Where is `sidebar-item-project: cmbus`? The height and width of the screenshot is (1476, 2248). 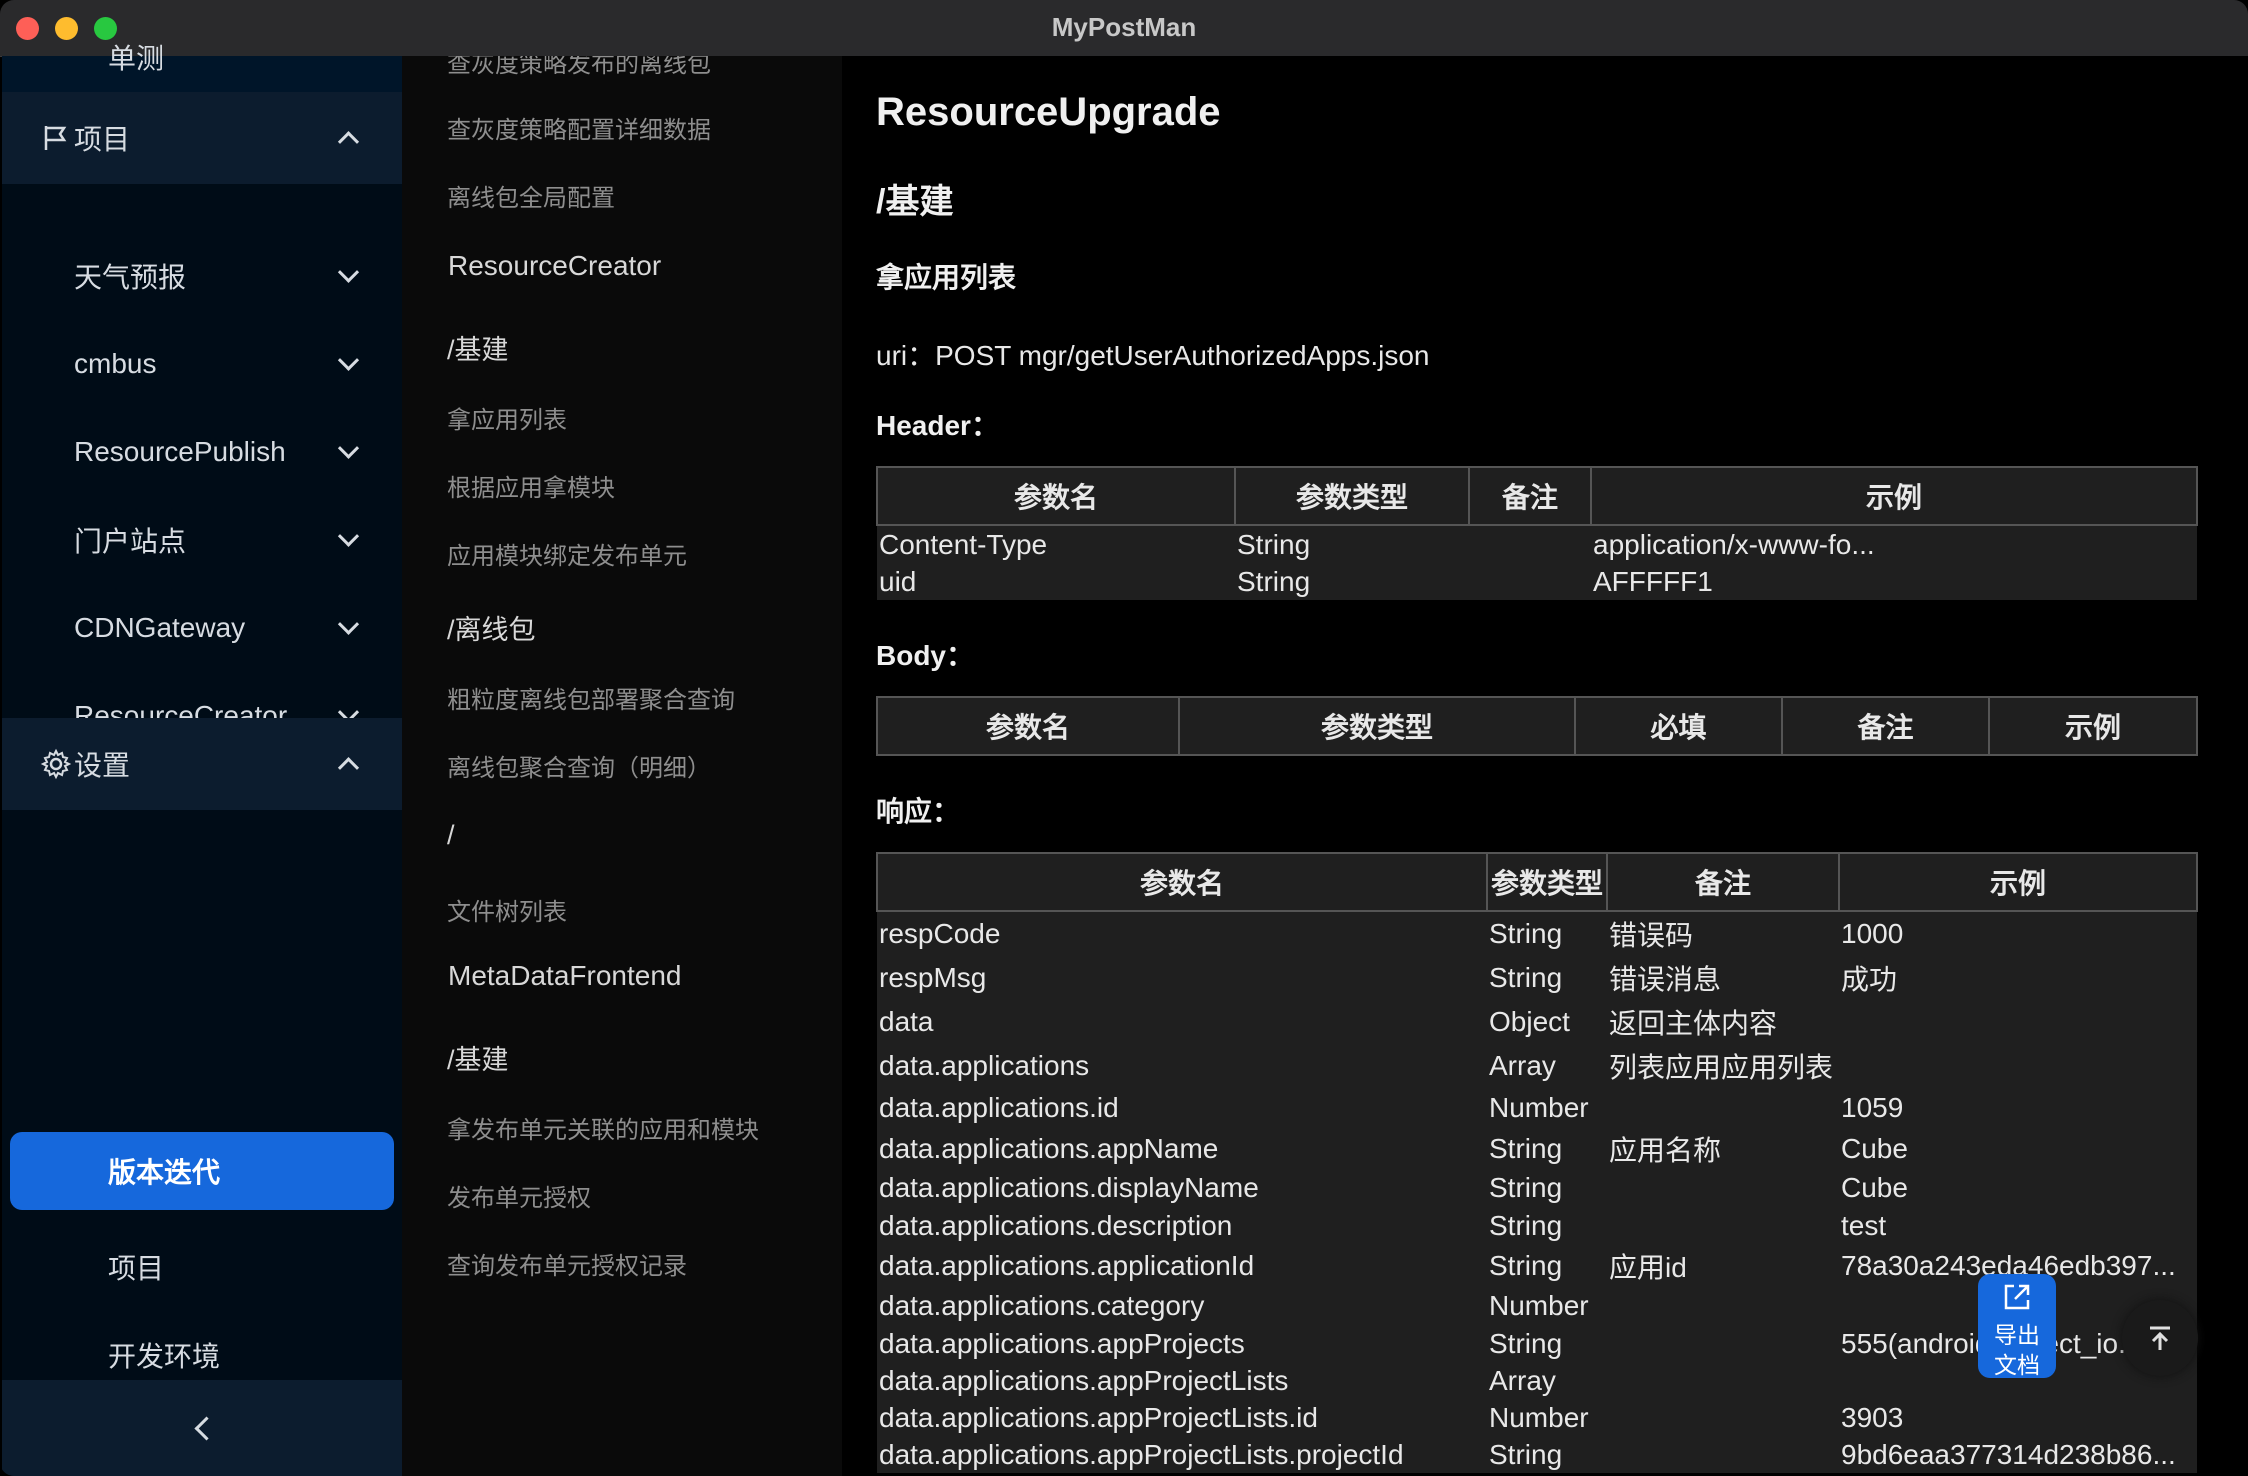
sidebar-item-project: cmbus is located at coordinates (202, 364).